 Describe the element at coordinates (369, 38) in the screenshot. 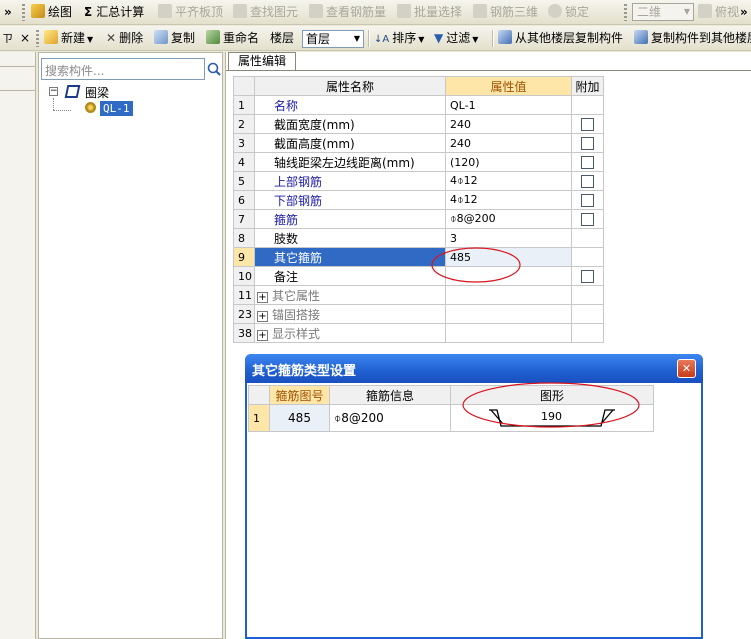

I see `toolbar-separator` at that location.